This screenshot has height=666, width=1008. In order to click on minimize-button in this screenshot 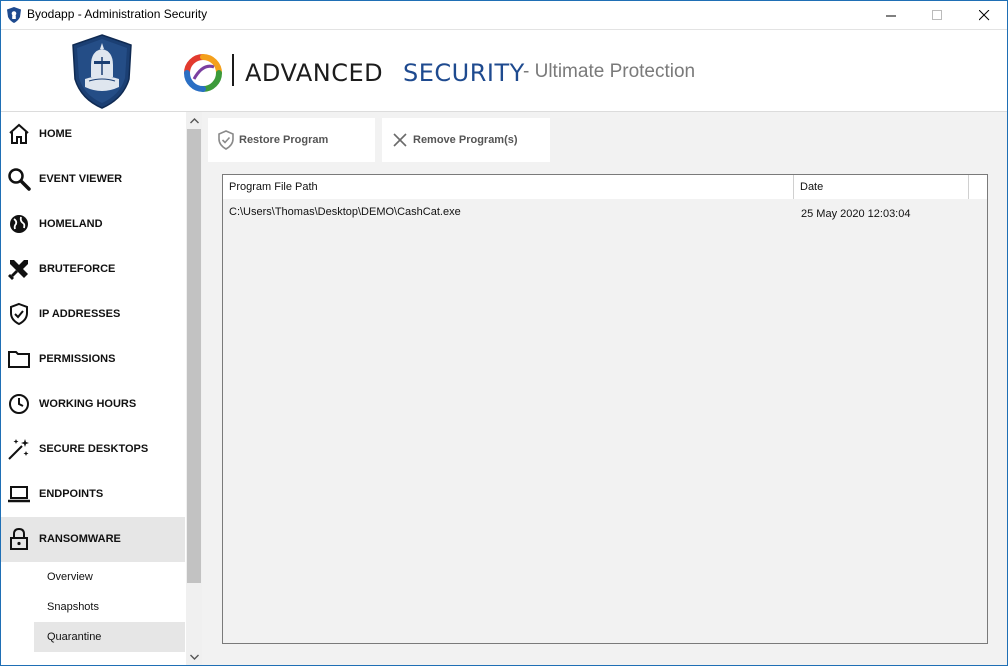, I will do `click(891, 15)`.